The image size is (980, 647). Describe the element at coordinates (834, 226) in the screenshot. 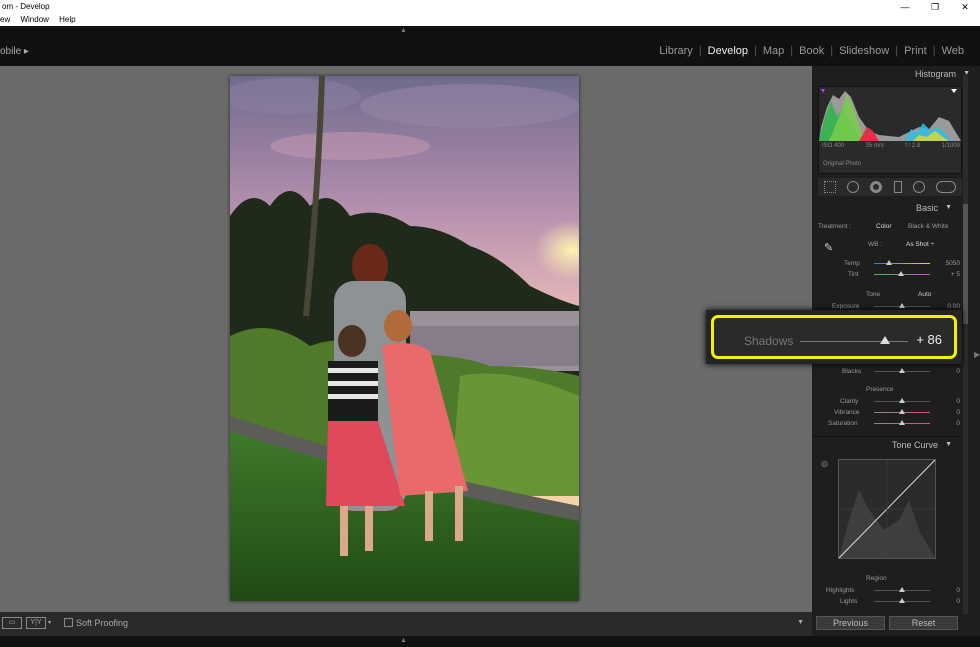

I see `treatment-label: Treatment :` at that location.